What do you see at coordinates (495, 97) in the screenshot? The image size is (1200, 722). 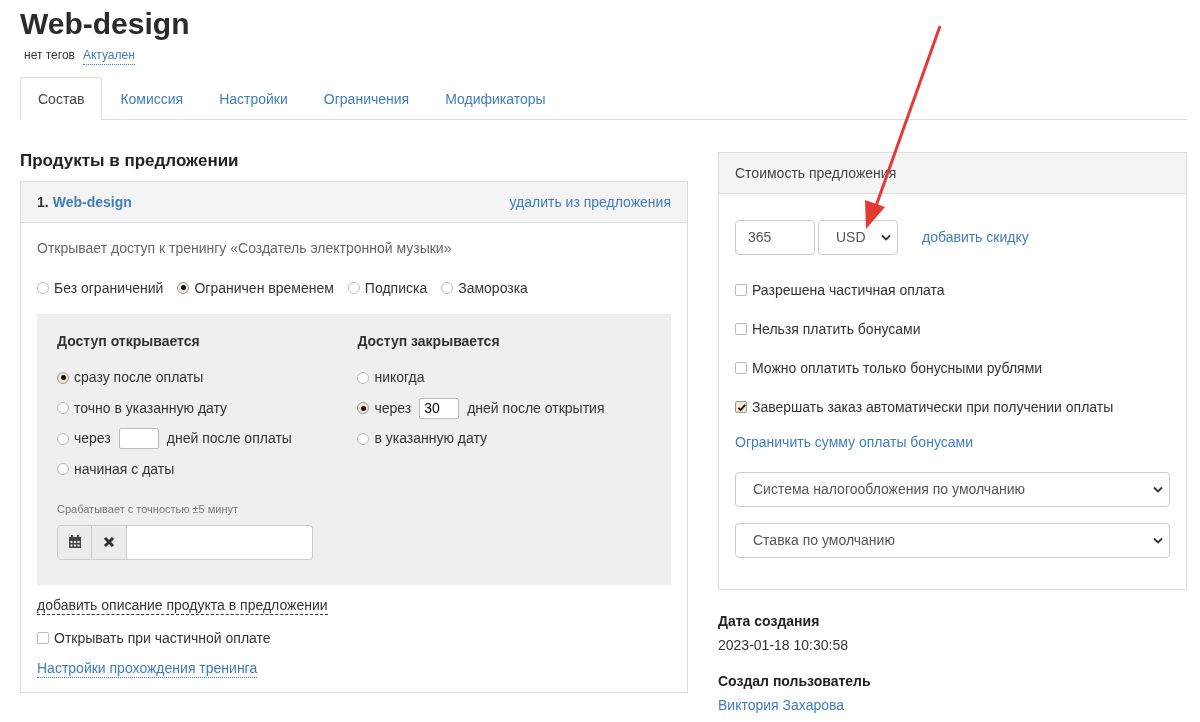 I see `tab: Модификаторы` at bounding box center [495, 97].